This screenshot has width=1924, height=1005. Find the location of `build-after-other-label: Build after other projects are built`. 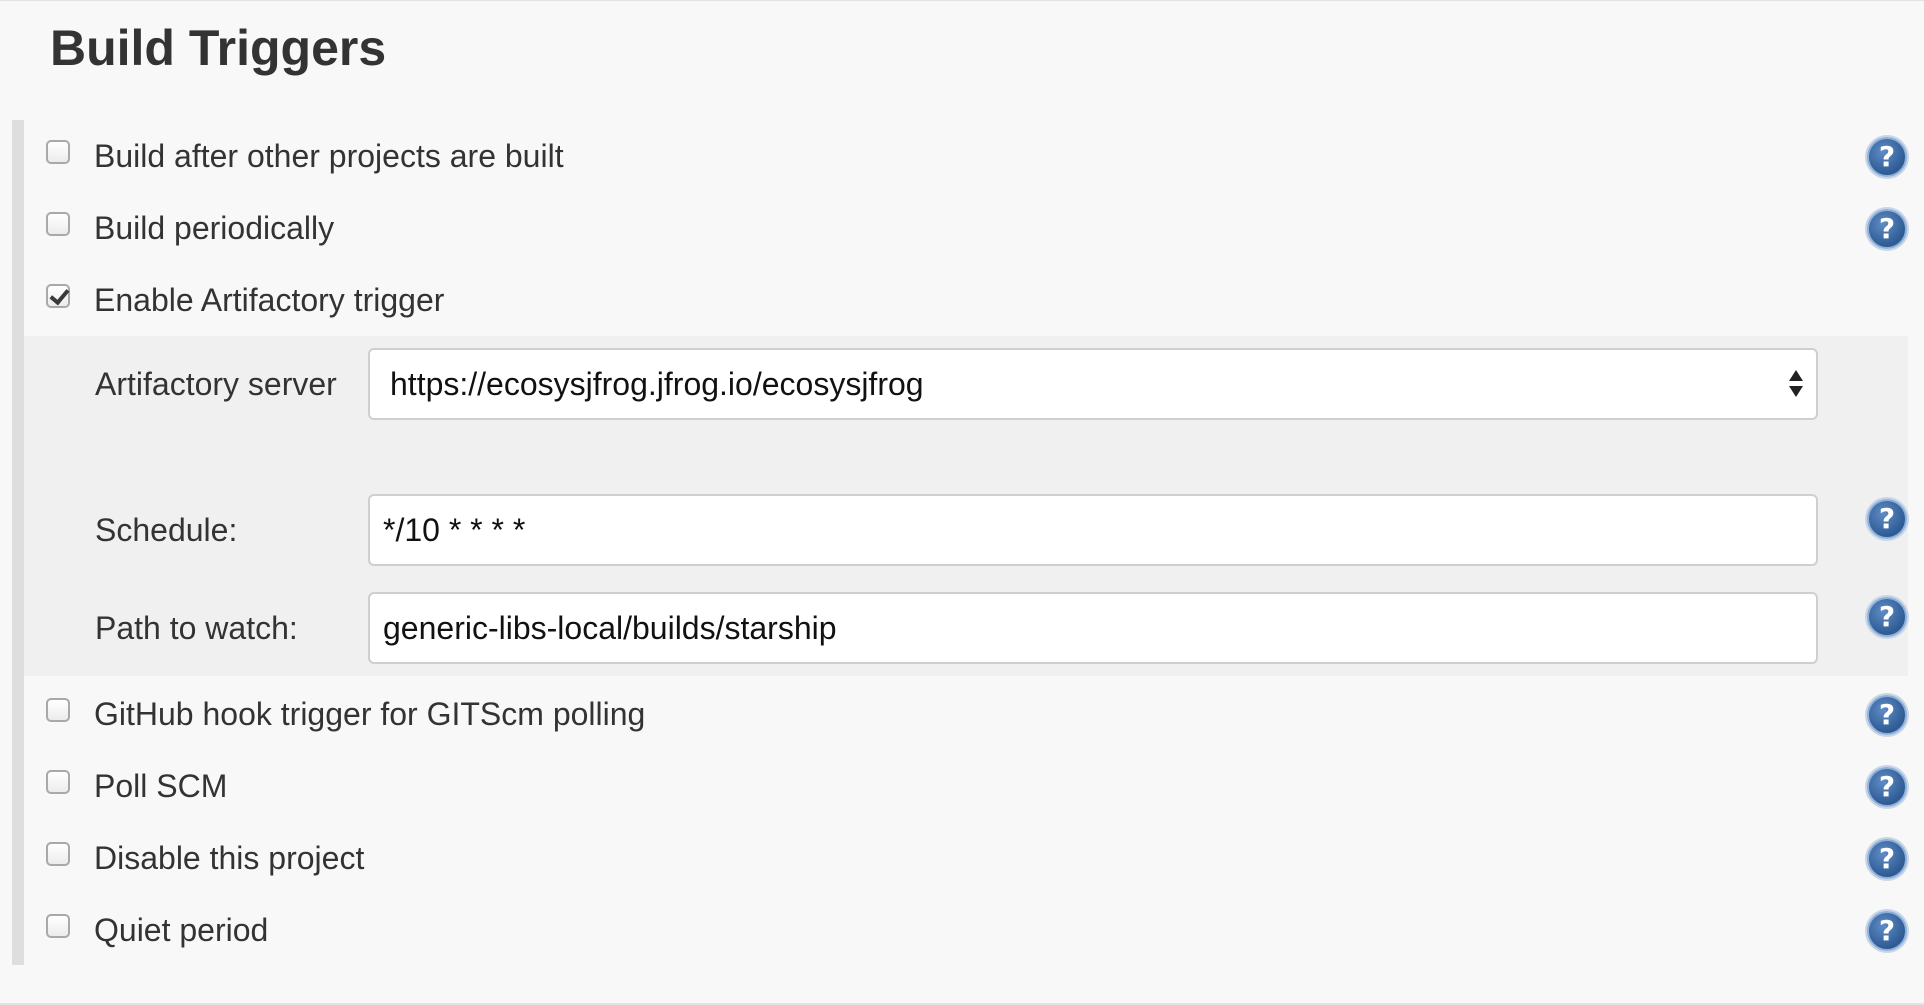

build-after-other-label: Build after other projects are built is located at coordinates (329, 156).